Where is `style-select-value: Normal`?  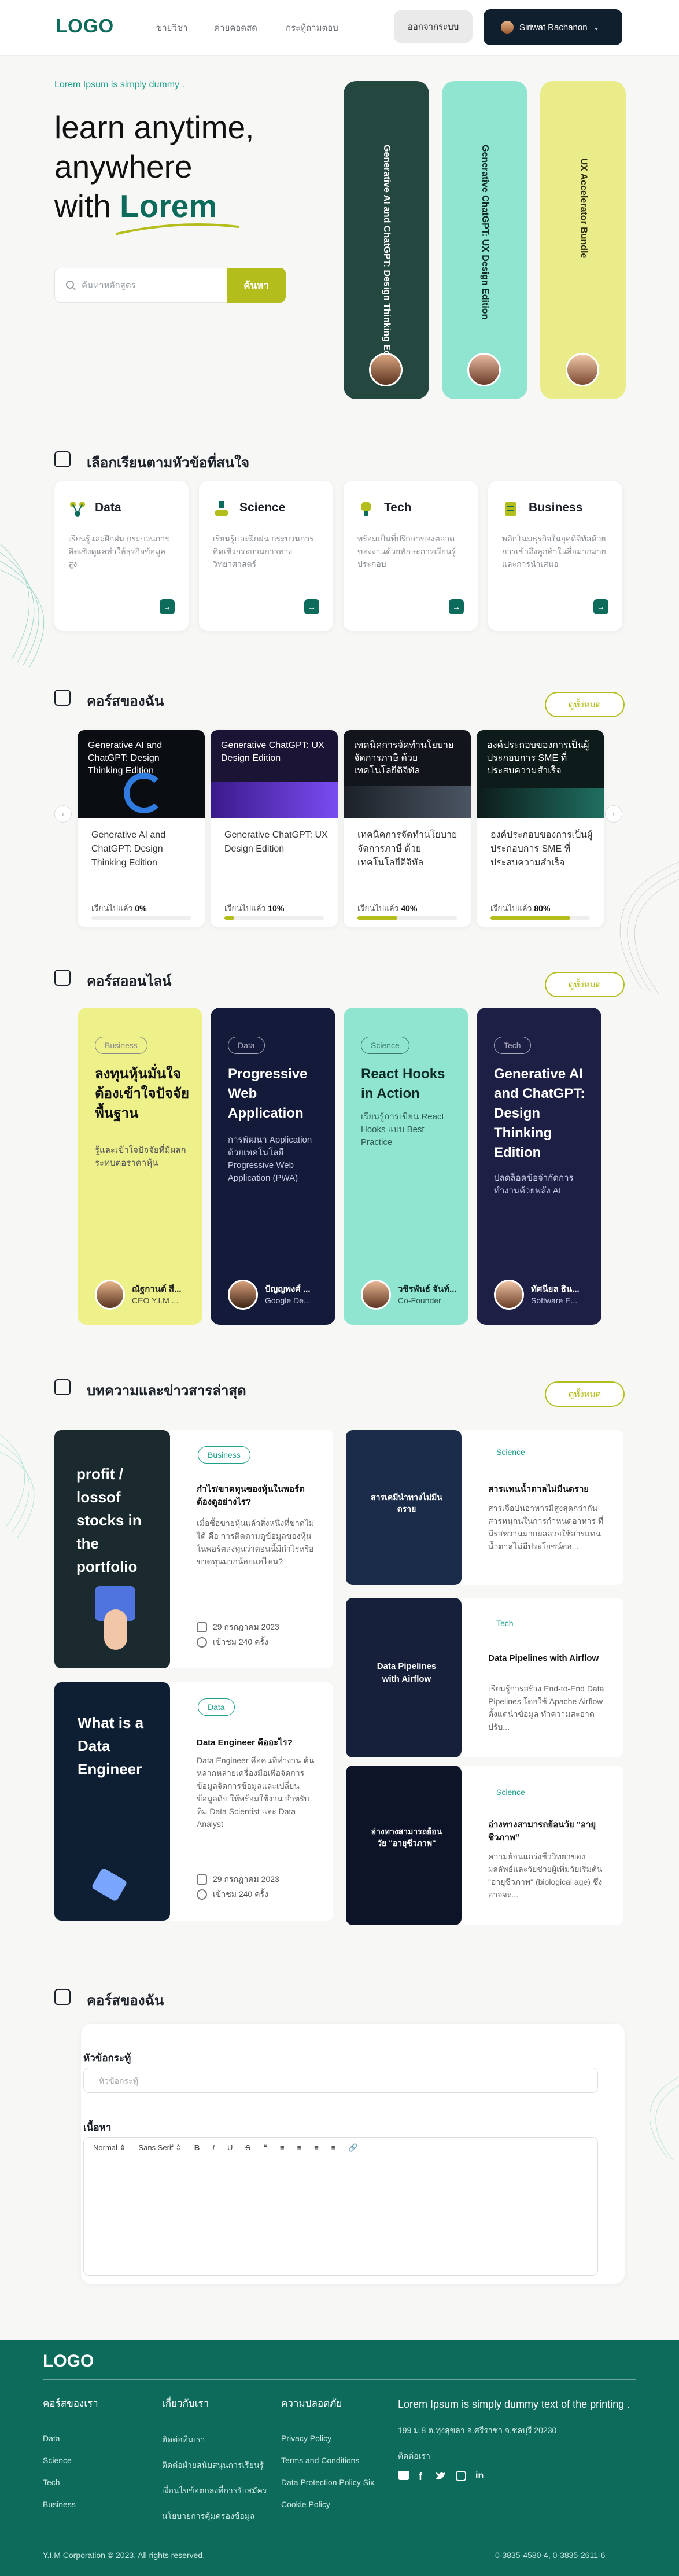 style-select-value: Normal is located at coordinates (105, 2147).